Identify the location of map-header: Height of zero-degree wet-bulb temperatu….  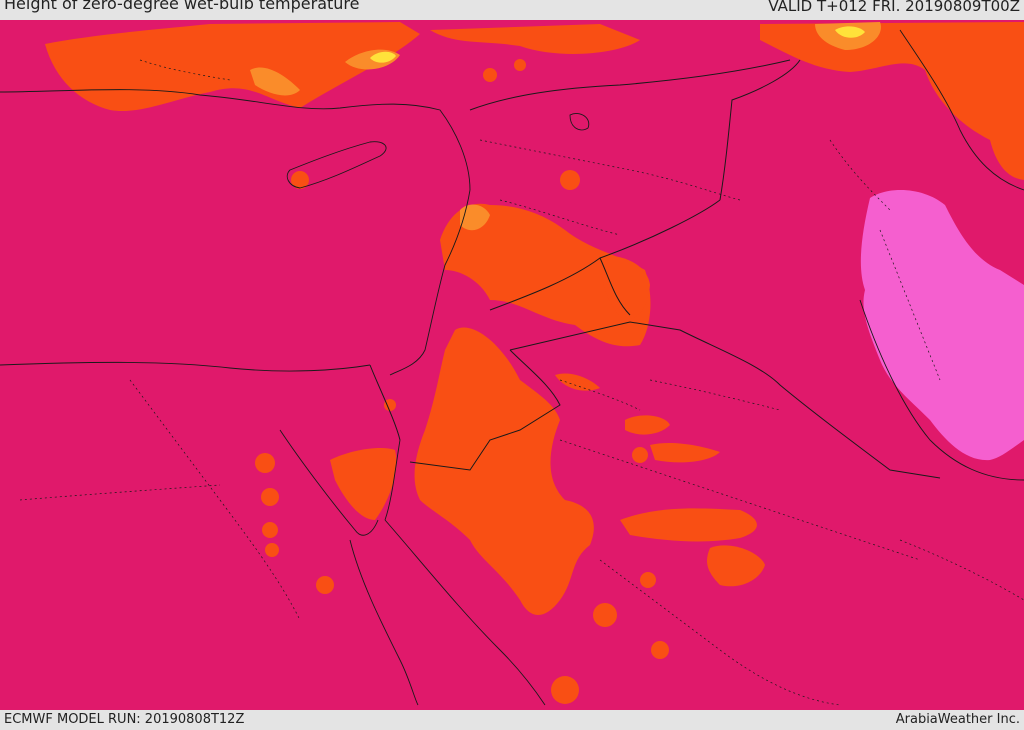
(512, 10).